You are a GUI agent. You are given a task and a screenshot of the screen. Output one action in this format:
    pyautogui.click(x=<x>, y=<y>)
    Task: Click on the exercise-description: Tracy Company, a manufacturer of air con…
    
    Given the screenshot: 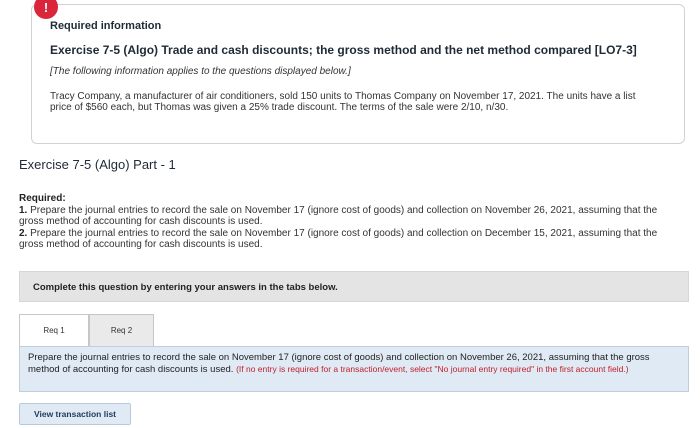 What is the action you would take?
    pyautogui.click(x=343, y=102)
    